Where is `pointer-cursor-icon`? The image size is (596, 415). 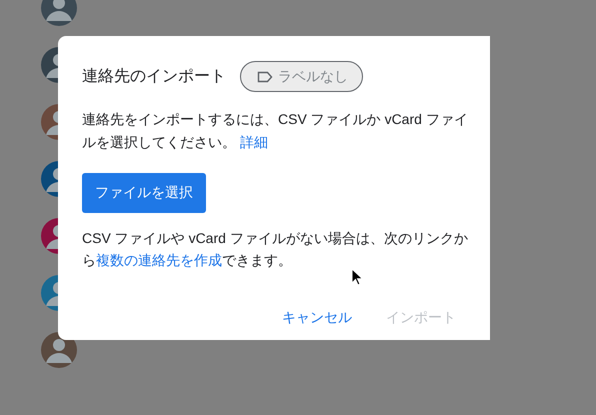
pointer-cursor-icon is located at coordinates (357, 277).